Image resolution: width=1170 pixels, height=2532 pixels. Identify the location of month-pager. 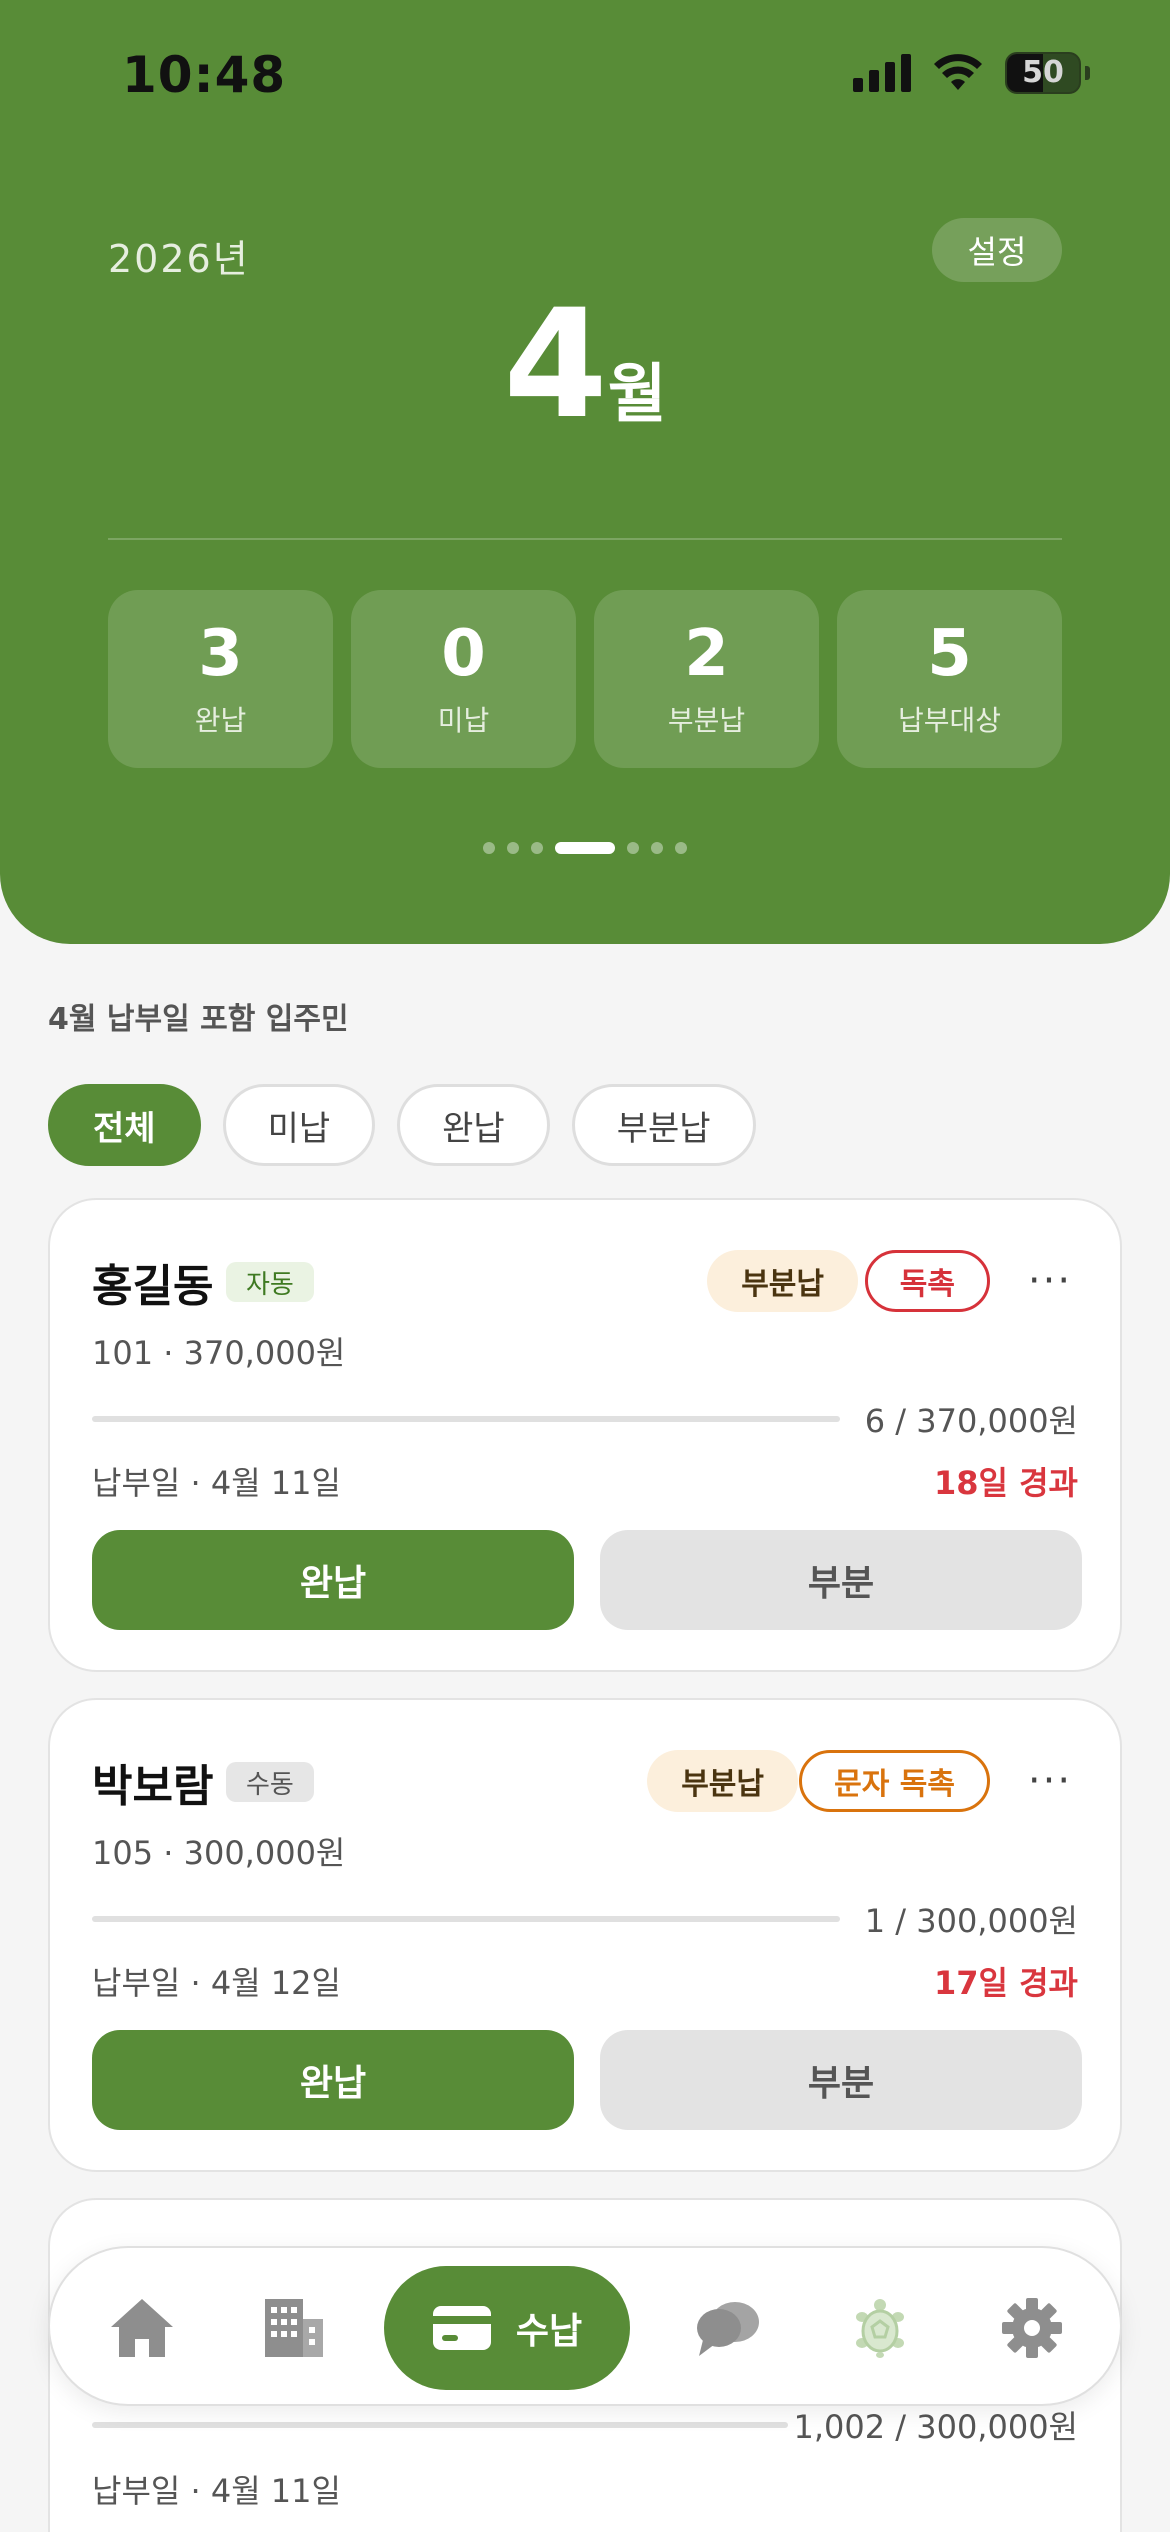
(585, 848).